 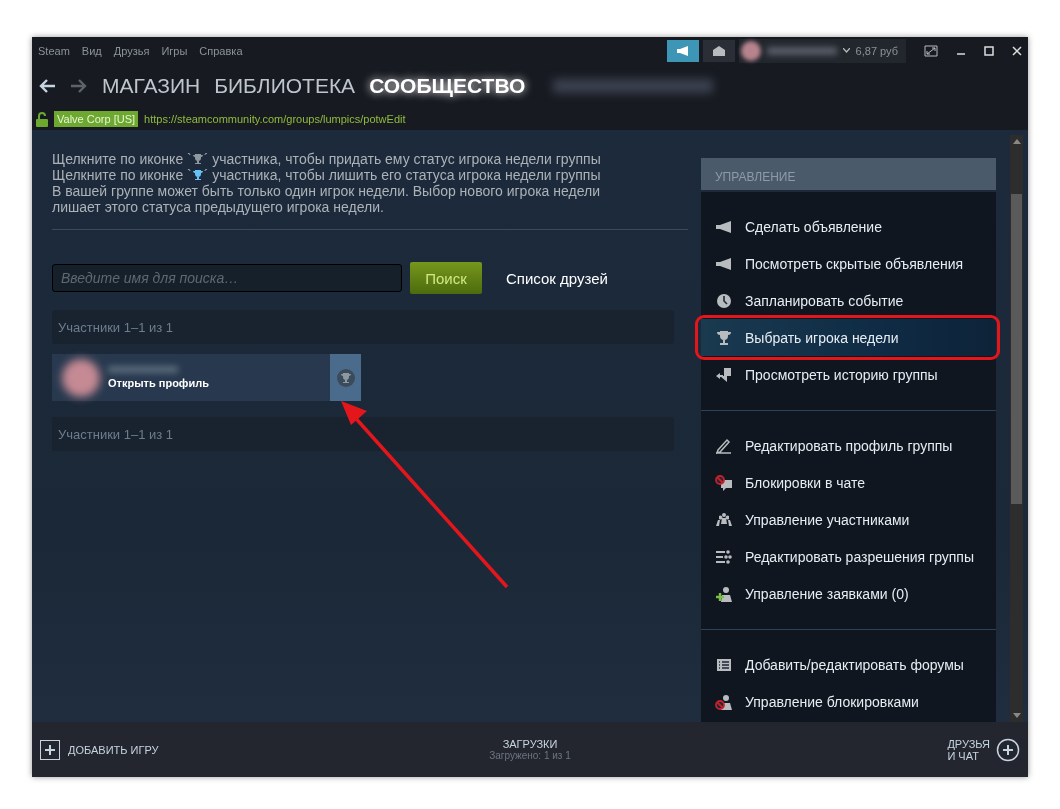 What do you see at coordinates (724, 664) in the screenshot?
I see `list-icon` at bounding box center [724, 664].